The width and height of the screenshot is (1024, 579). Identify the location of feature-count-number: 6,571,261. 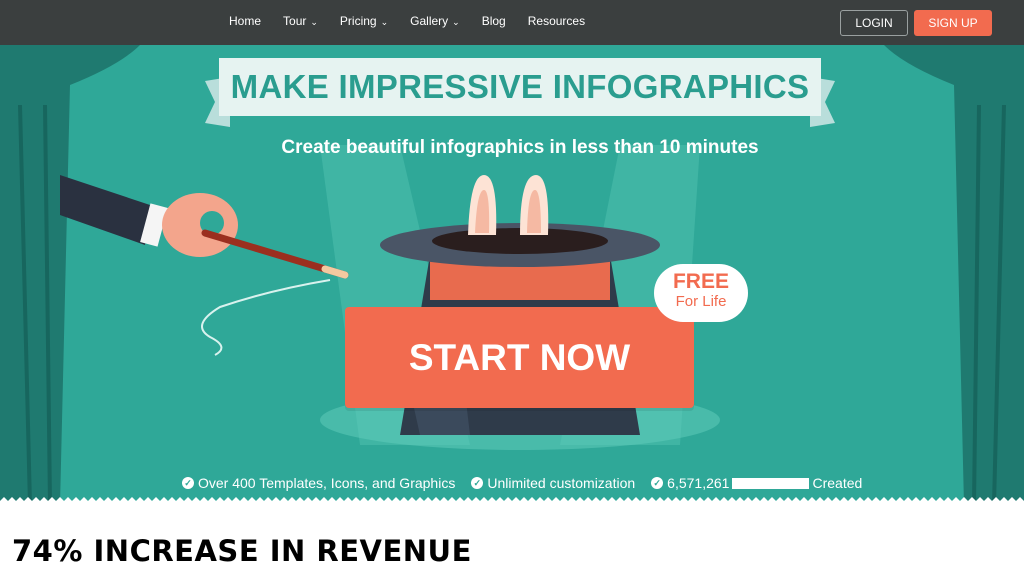
(698, 483).